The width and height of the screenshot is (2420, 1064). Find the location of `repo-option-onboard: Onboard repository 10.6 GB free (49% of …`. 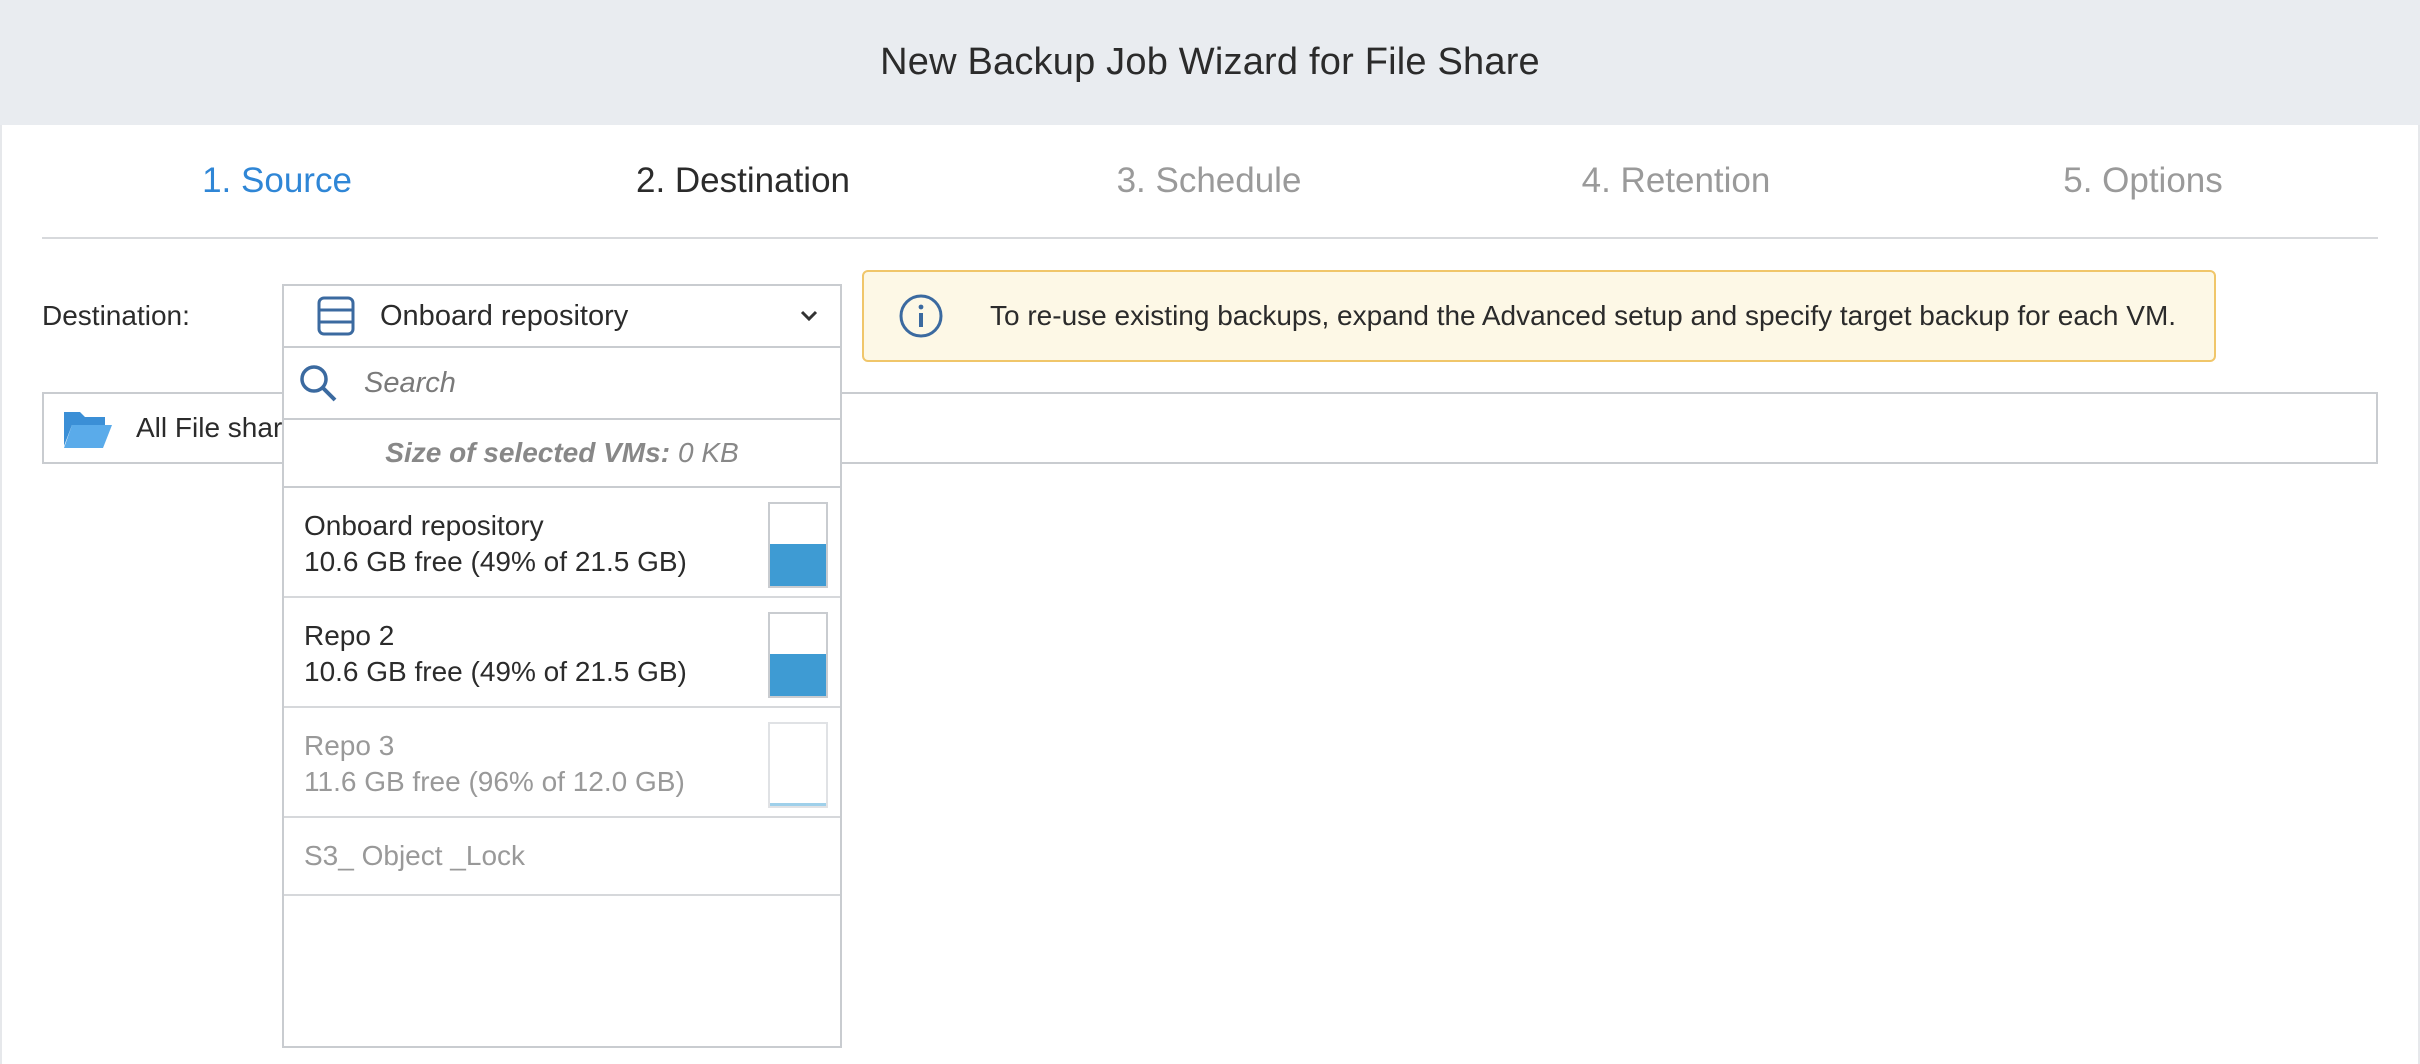

repo-option-onboard: Onboard repository 10.6 GB free (49% of … is located at coordinates (562, 543).